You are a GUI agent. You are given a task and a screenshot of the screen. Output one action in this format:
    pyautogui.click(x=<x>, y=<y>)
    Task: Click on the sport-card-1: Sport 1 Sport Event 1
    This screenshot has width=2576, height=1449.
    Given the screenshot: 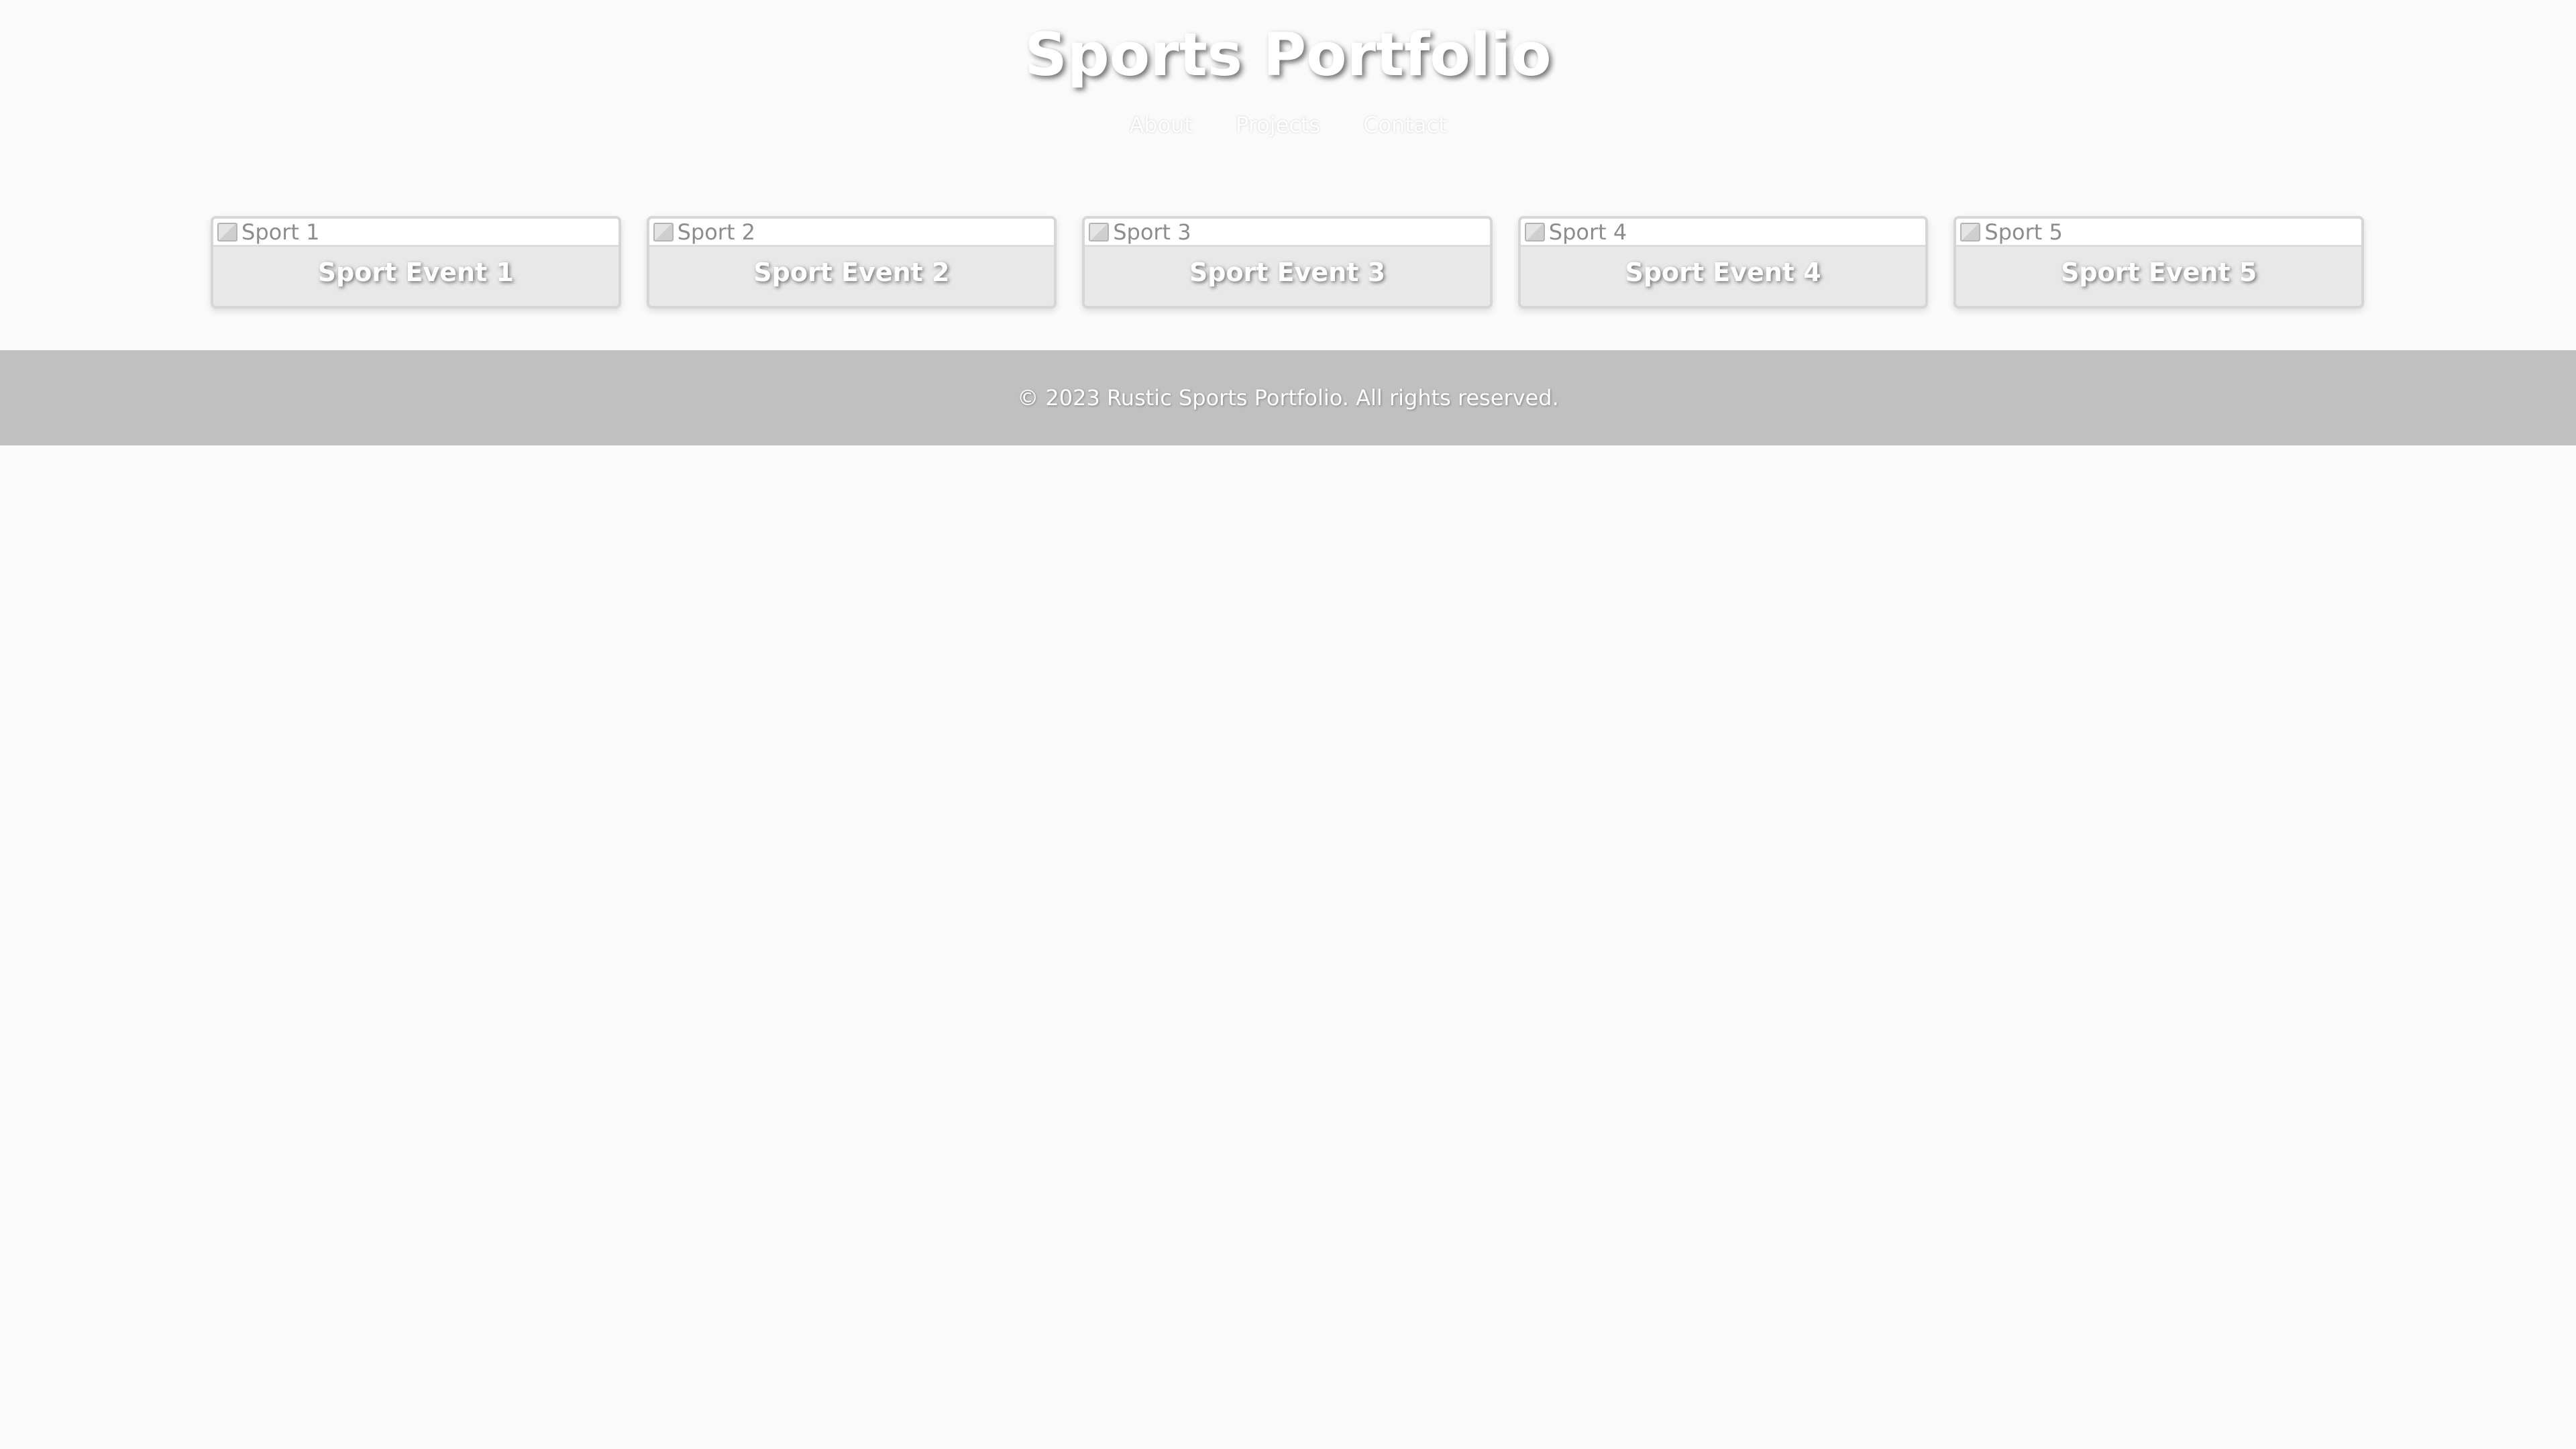 What is the action you would take?
    pyautogui.click(x=416, y=262)
    